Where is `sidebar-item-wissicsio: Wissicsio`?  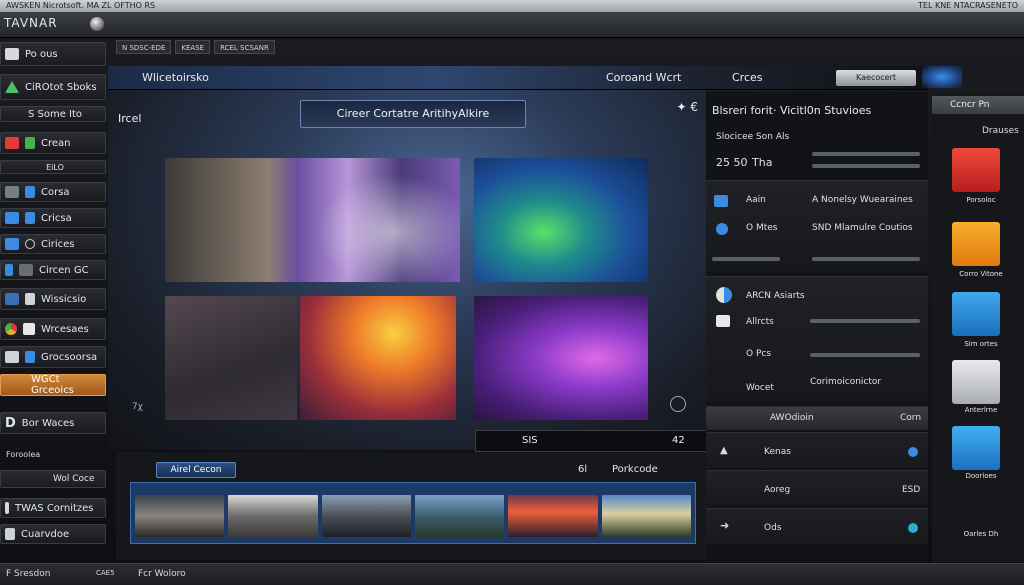
sidebar-item-wissicsio: Wissicsio is located at coordinates (53, 299).